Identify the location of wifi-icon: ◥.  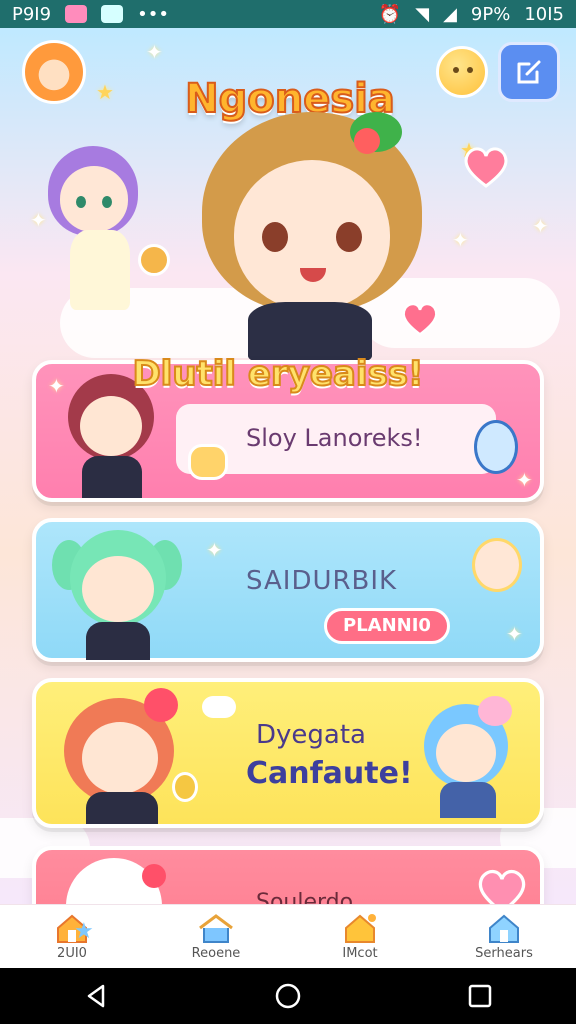
(422, 14).